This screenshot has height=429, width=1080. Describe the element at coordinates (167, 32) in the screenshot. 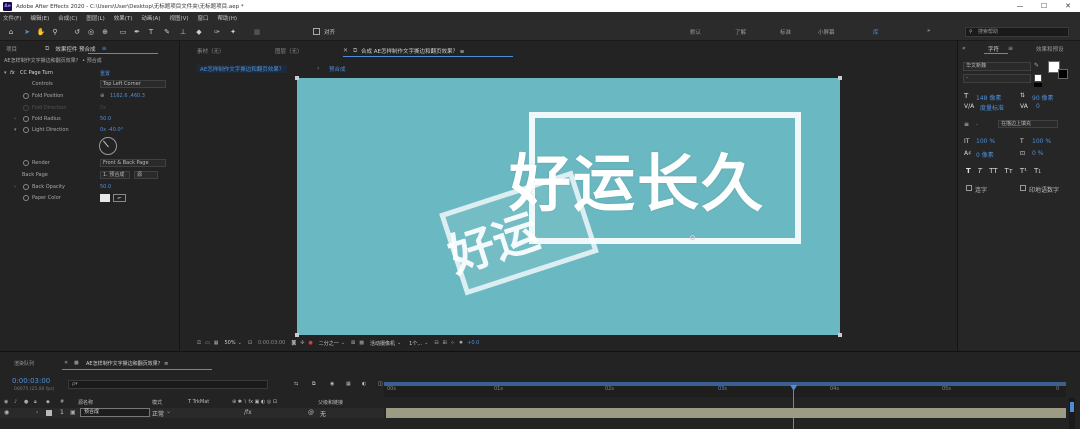

I see `brush-tool-icon: ✎` at that location.